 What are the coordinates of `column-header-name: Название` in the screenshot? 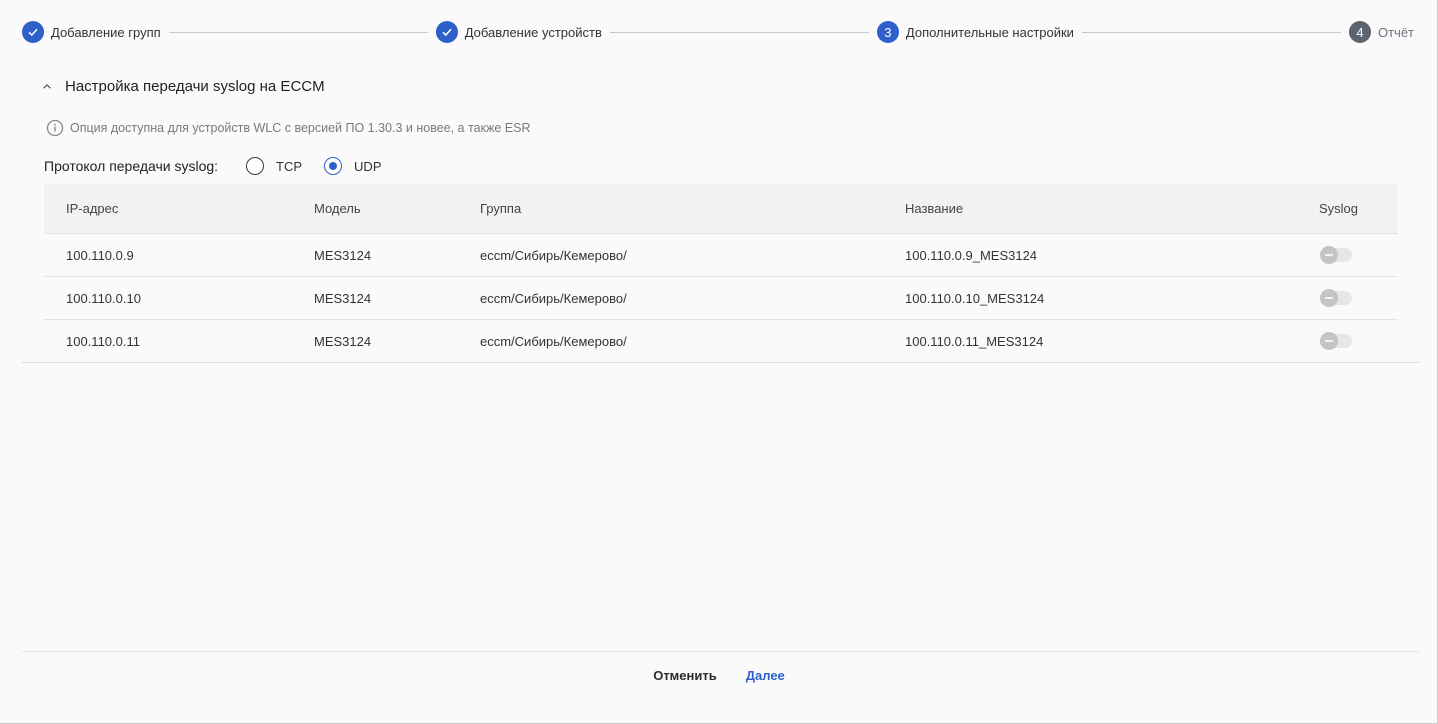 It's located at (934, 208).